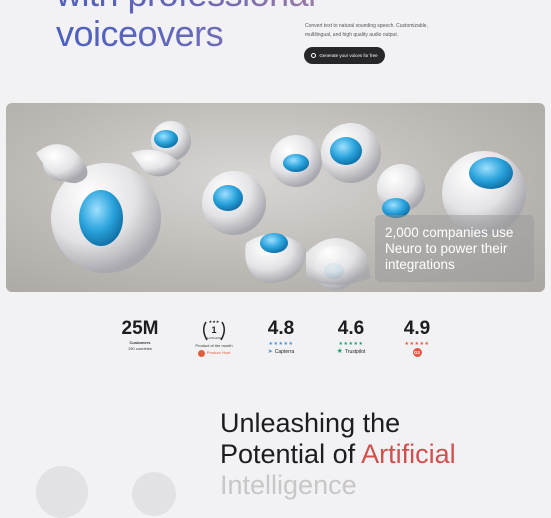 The height and width of the screenshot is (518, 551). I want to click on stat-capterra: 4.8 ★★★★★ ➤ Capterra, so click(281, 337).